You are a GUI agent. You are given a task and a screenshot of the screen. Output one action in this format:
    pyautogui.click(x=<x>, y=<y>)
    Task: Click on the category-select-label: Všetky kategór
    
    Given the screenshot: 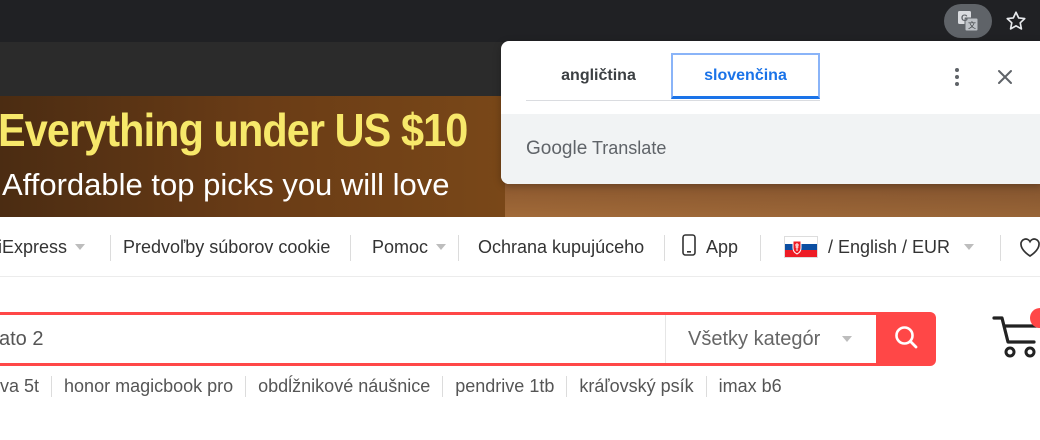 What is the action you would take?
    pyautogui.click(x=754, y=338)
    